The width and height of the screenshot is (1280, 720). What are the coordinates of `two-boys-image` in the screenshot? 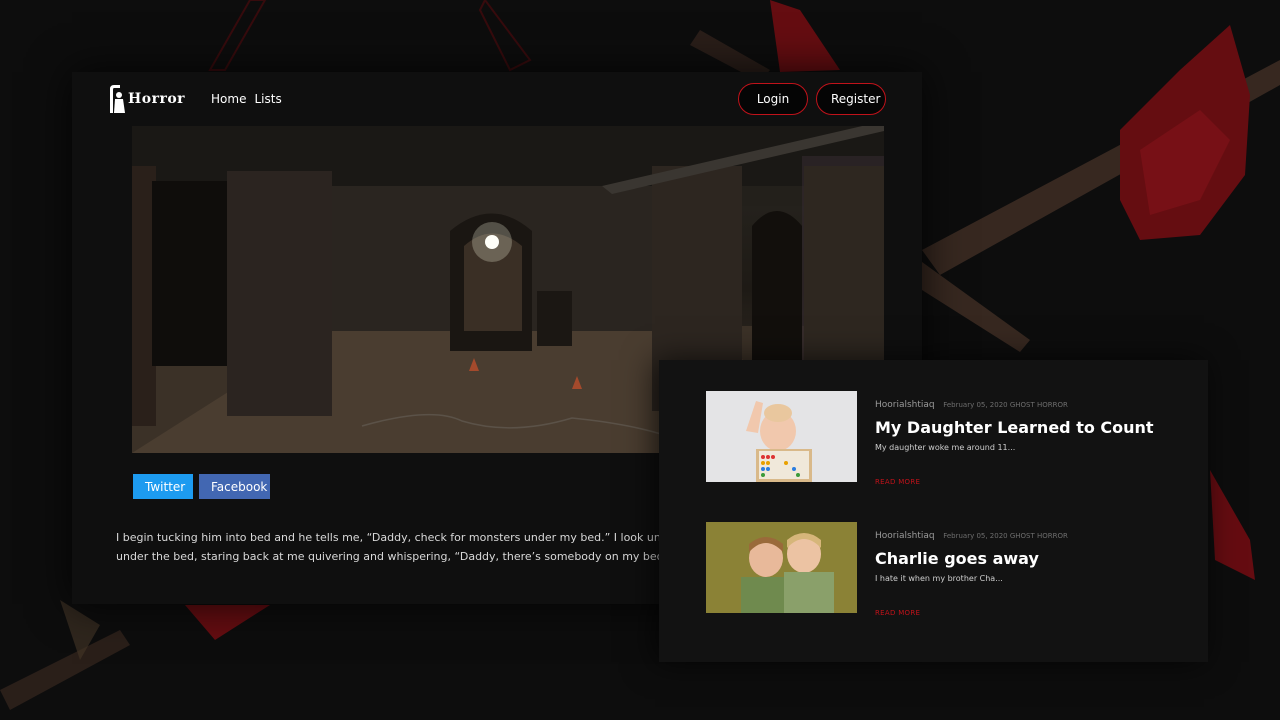 It's located at (781, 567).